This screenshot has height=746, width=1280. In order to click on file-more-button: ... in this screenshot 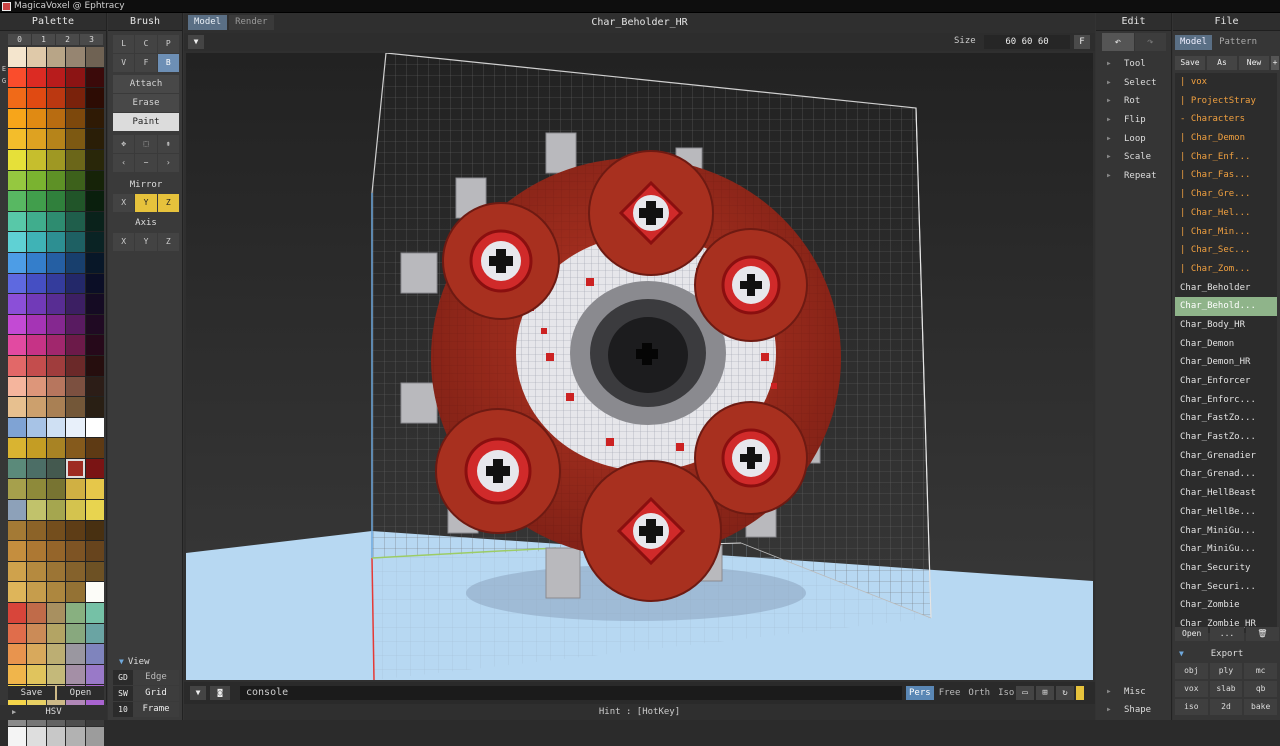, I will do `click(1227, 634)`.